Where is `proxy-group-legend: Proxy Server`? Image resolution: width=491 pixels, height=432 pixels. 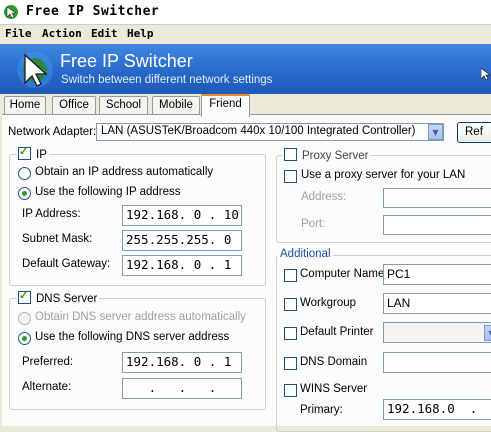
proxy-group-legend: Proxy Server is located at coordinates (326, 155).